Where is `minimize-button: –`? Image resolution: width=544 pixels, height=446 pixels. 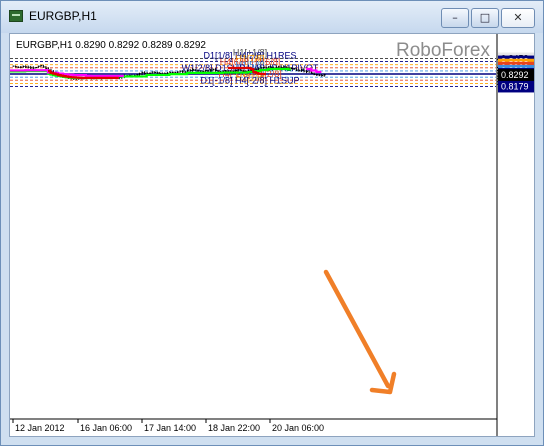
minimize-button: – is located at coordinates (455, 18).